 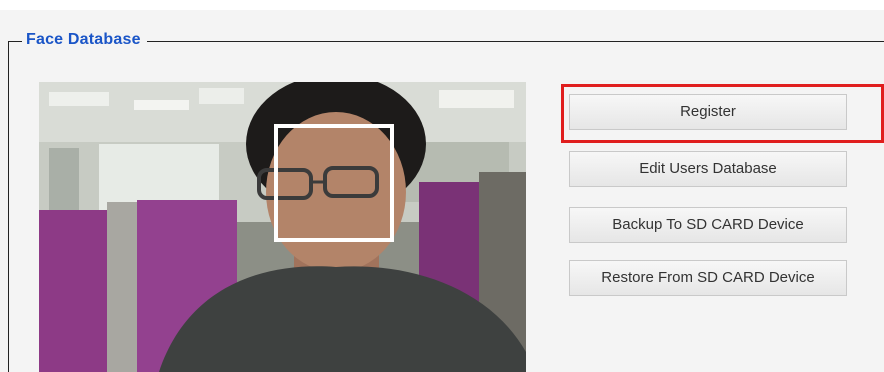 I want to click on restore-from-sd-card-button: Restore From SD CARD Device, so click(x=708, y=278).